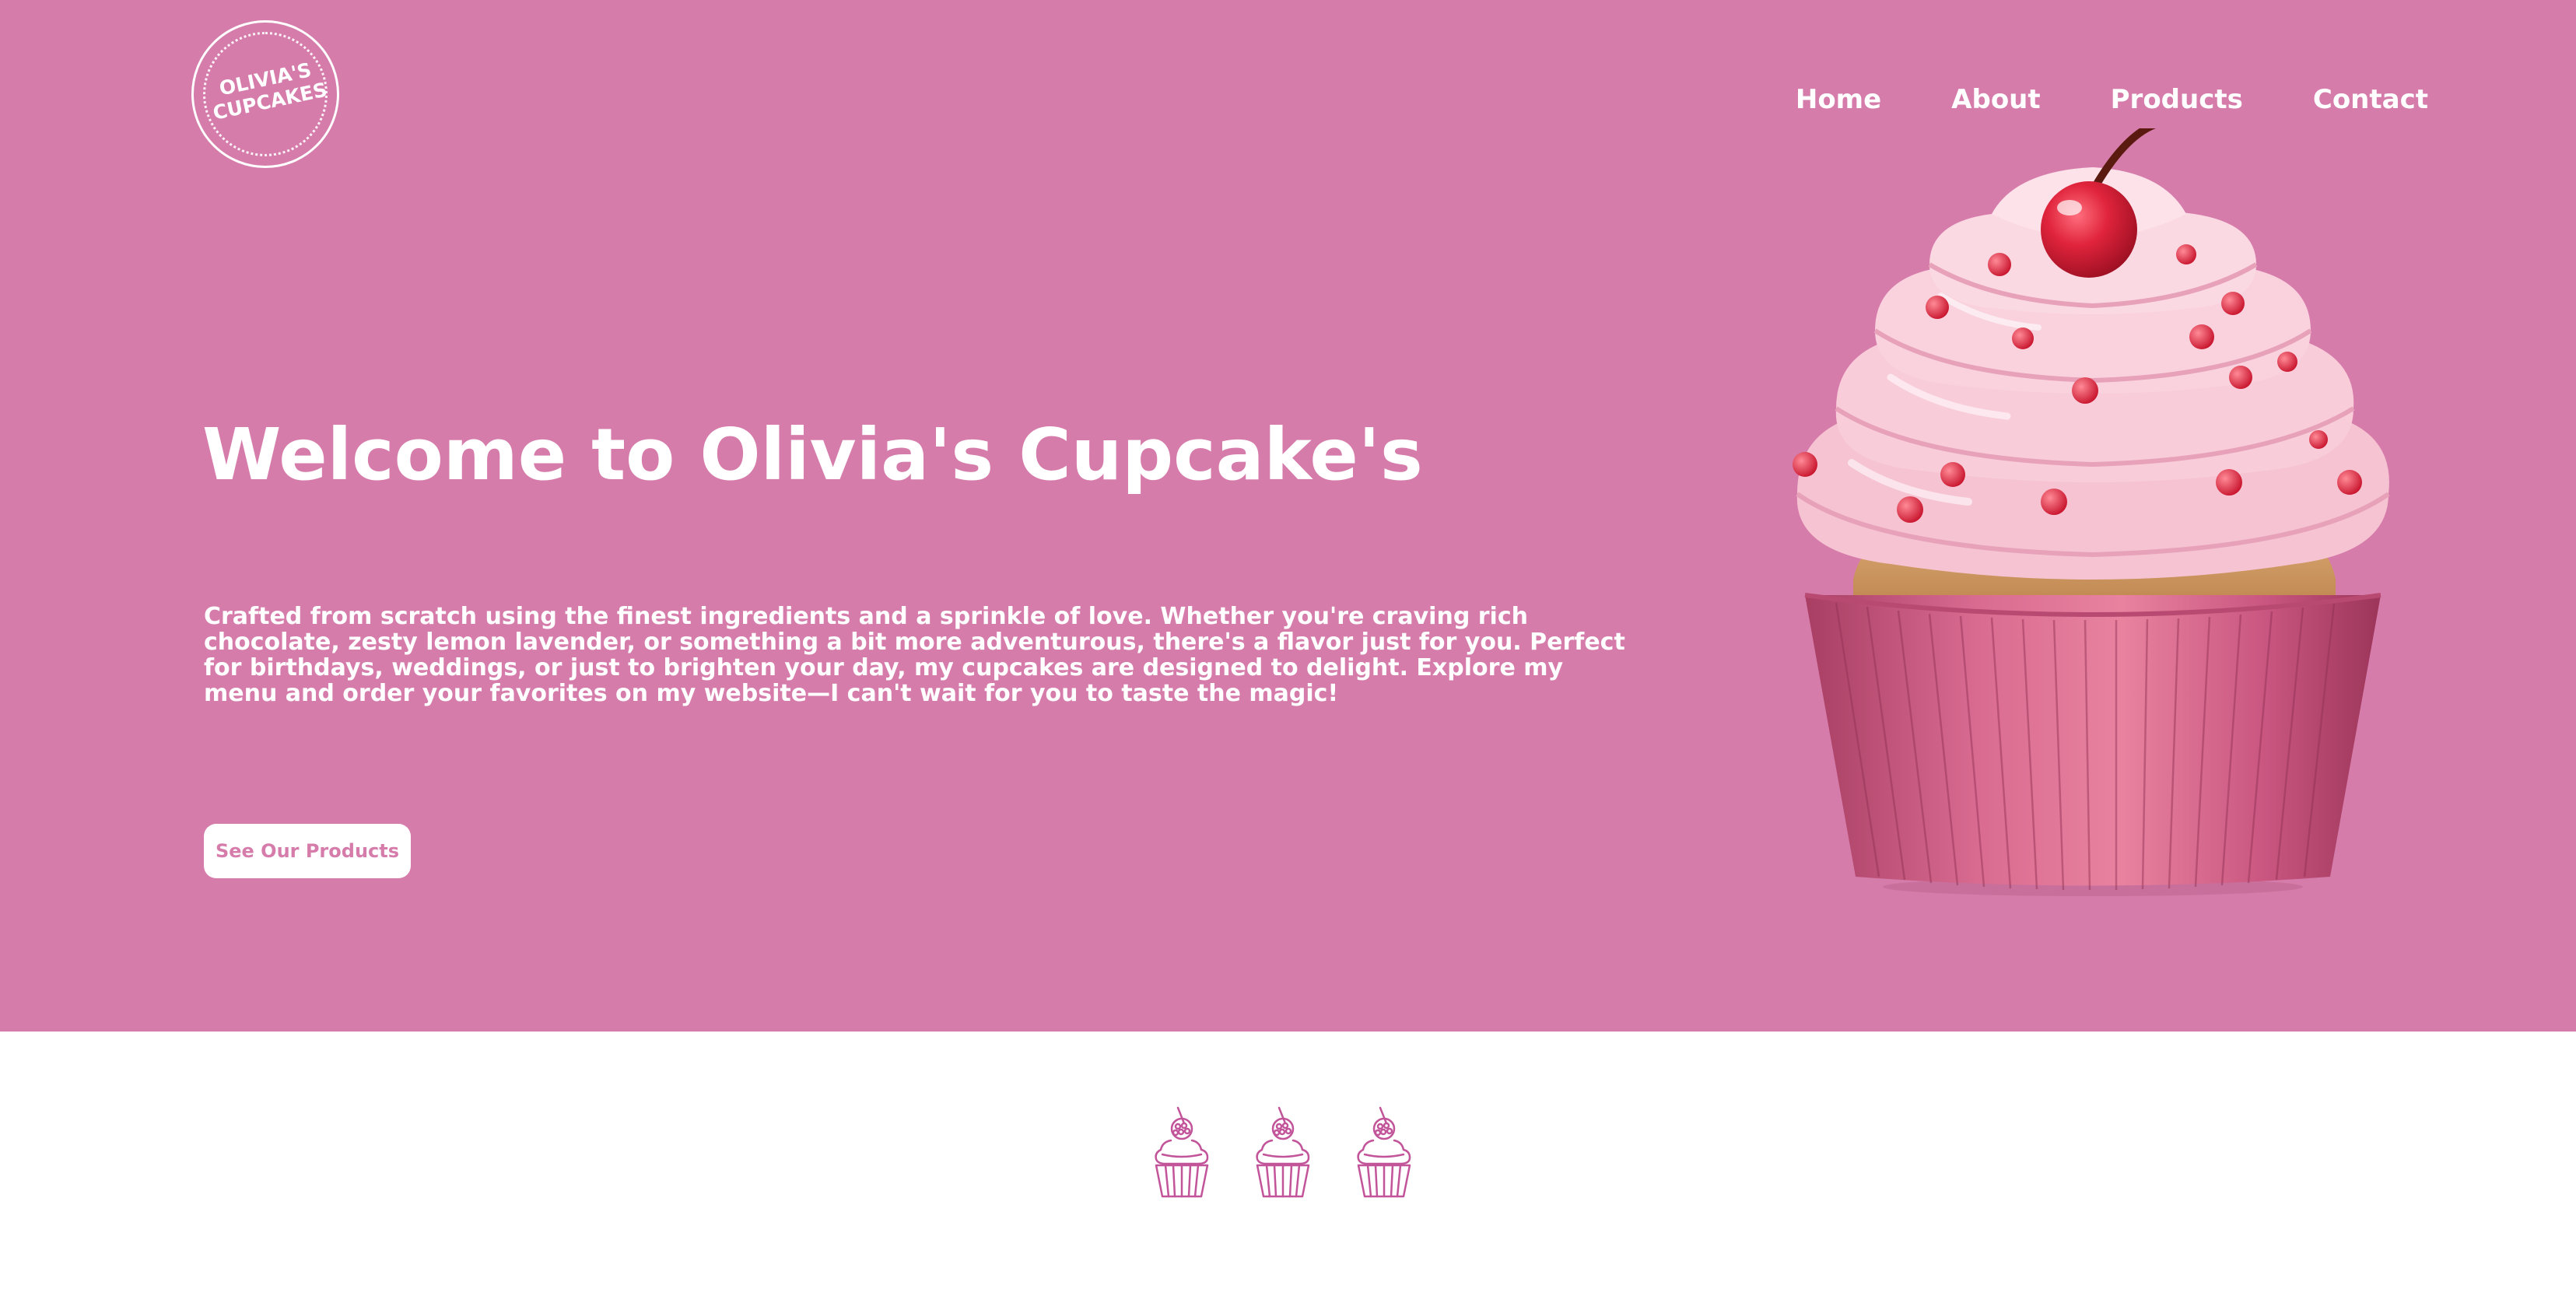 This screenshot has height=1289, width=2576. Describe the element at coordinates (307, 851) in the screenshot. I see `see-products-button: See Our Products` at that location.